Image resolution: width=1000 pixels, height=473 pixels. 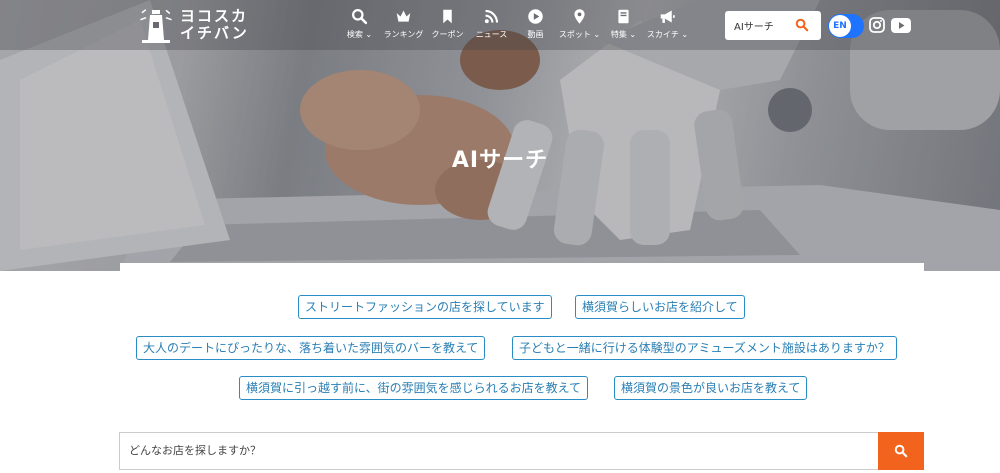 What do you see at coordinates (500, 160) in the screenshot?
I see `page-title: AIサーチ` at bounding box center [500, 160].